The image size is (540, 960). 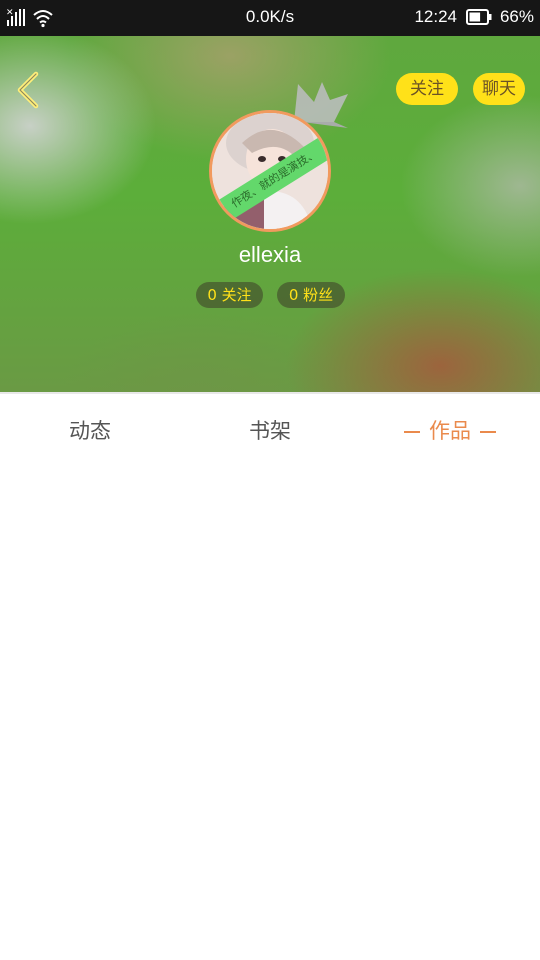 I want to click on following-count: 0 关注, so click(x=229, y=295).